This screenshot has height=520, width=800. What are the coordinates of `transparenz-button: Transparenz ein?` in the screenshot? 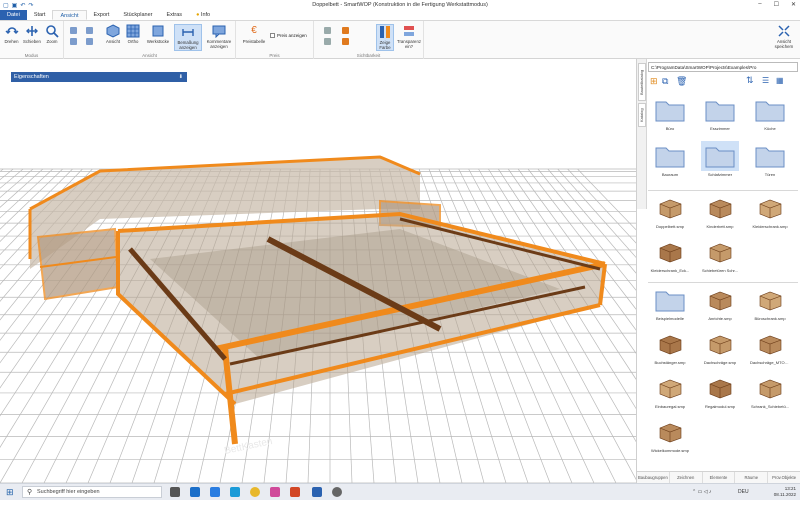 It's located at (409, 36).